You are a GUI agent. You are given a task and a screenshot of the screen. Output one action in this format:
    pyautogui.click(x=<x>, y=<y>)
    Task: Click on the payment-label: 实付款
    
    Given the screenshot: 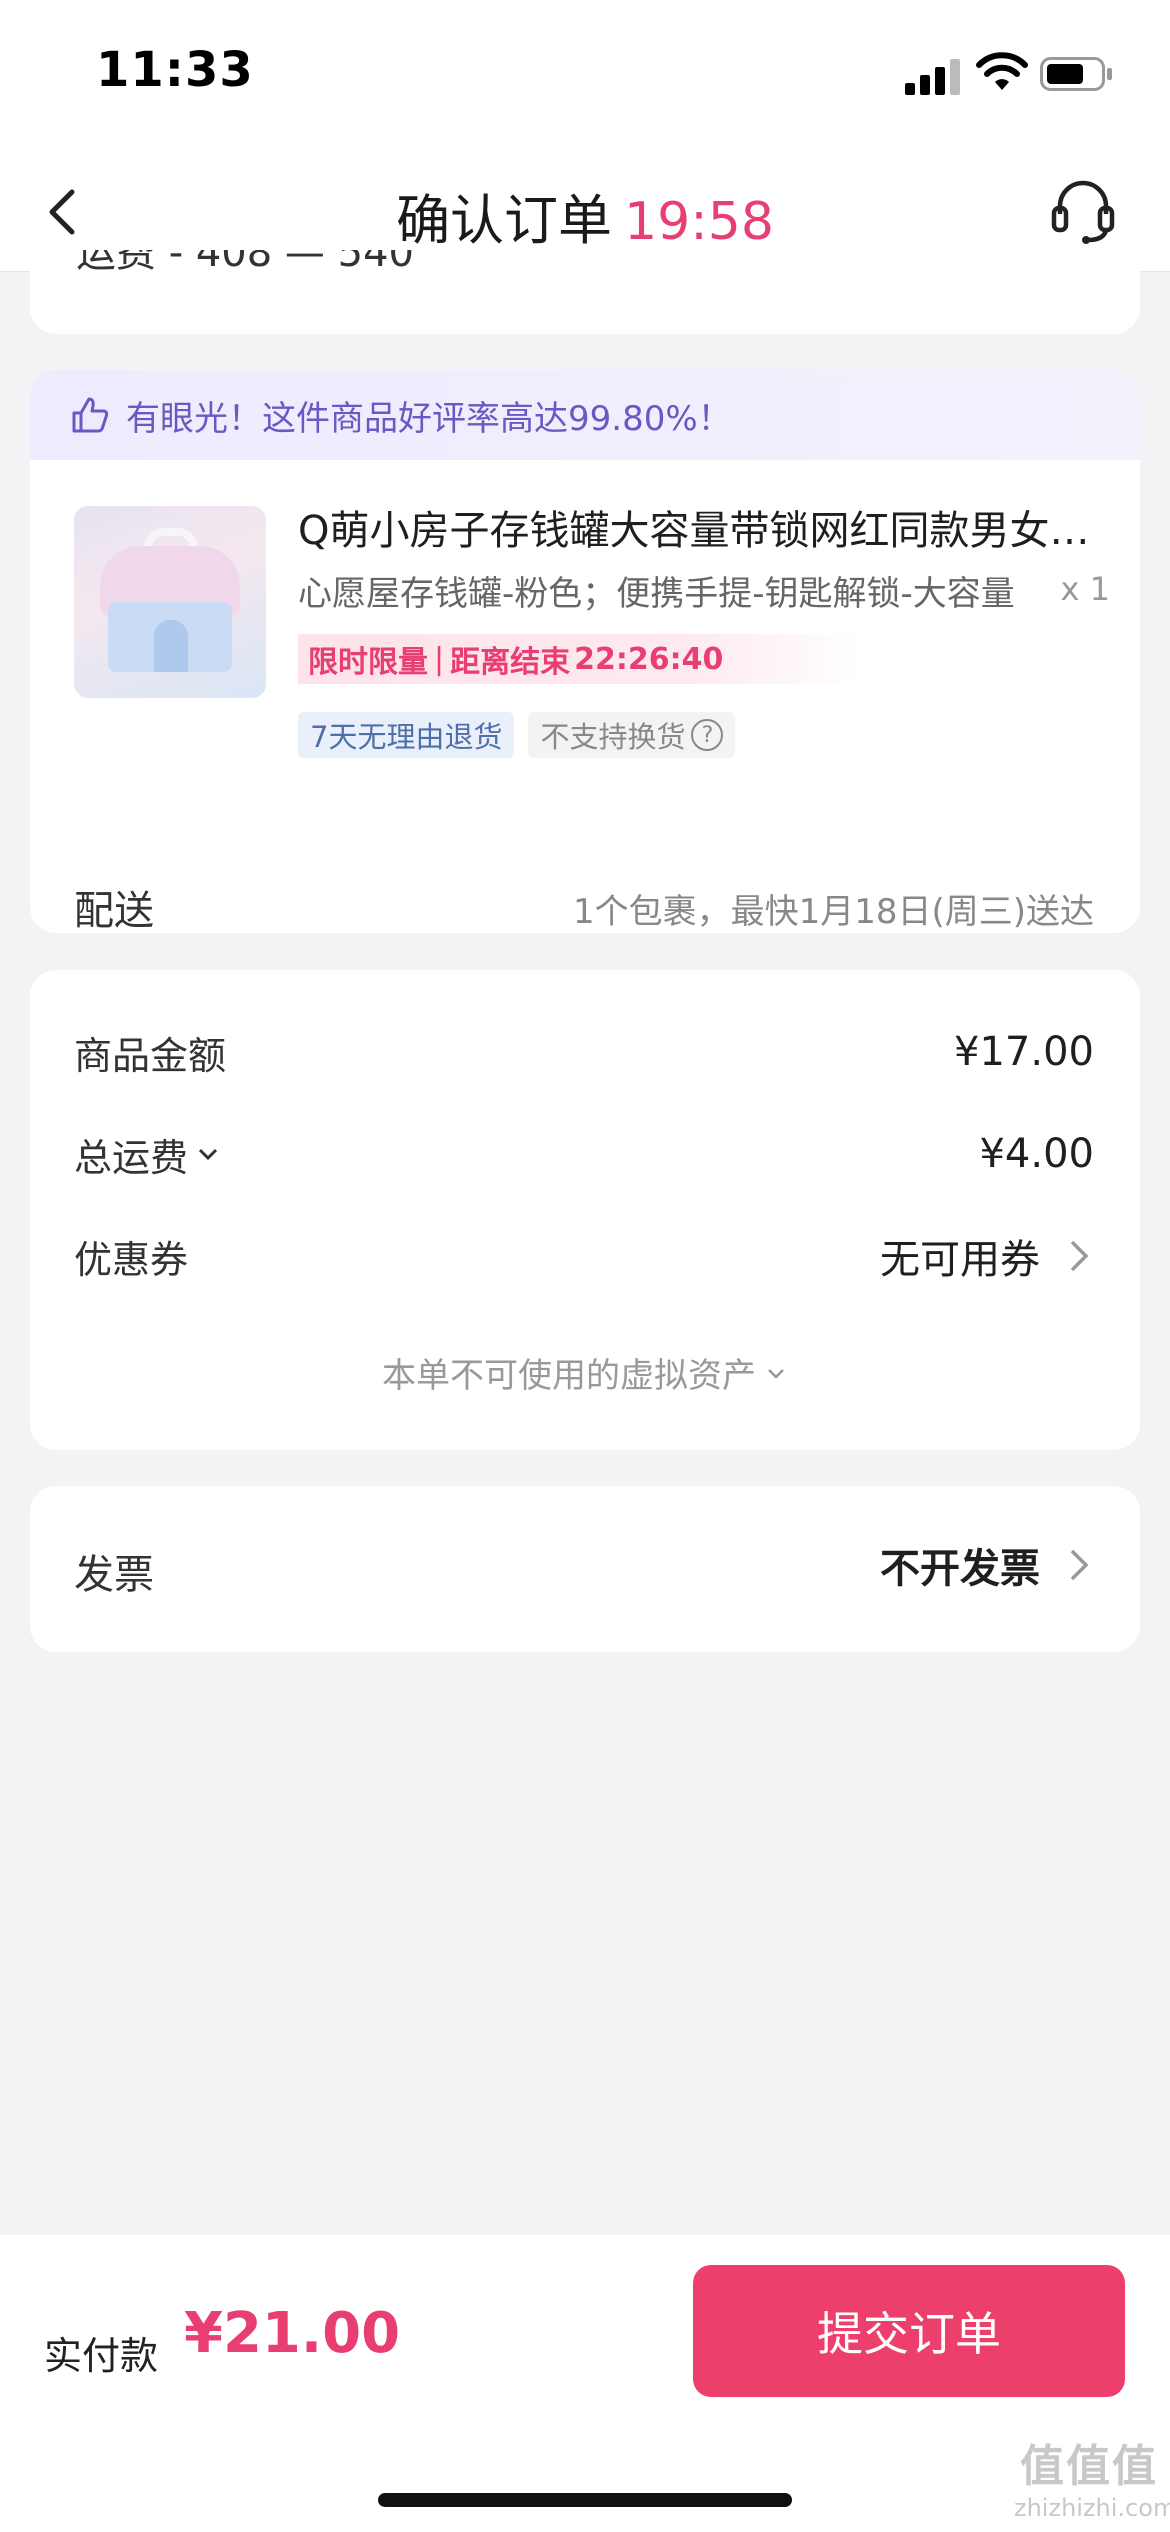 What is the action you would take?
    pyautogui.click(x=101, y=2356)
    